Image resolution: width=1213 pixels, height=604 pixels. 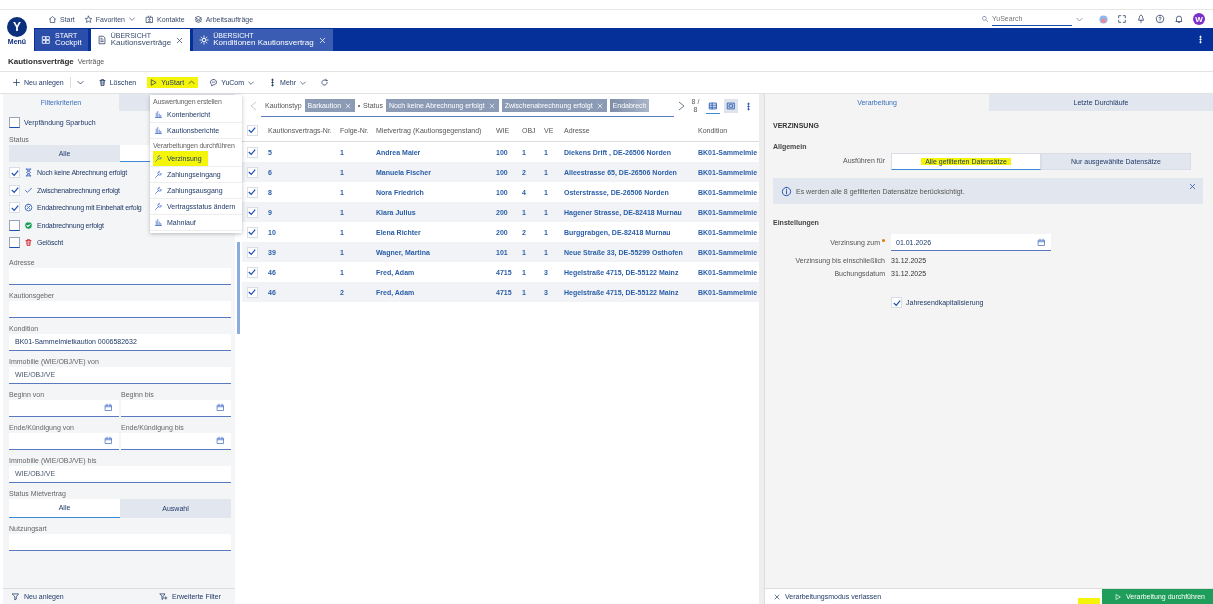 What do you see at coordinates (1199, 19) in the screenshot?
I see `user-avatar: W` at bounding box center [1199, 19].